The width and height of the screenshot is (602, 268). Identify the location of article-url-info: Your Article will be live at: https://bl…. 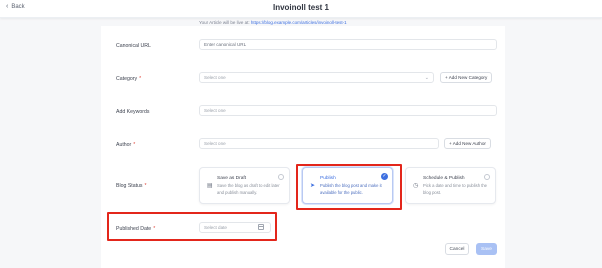
(273, 22).